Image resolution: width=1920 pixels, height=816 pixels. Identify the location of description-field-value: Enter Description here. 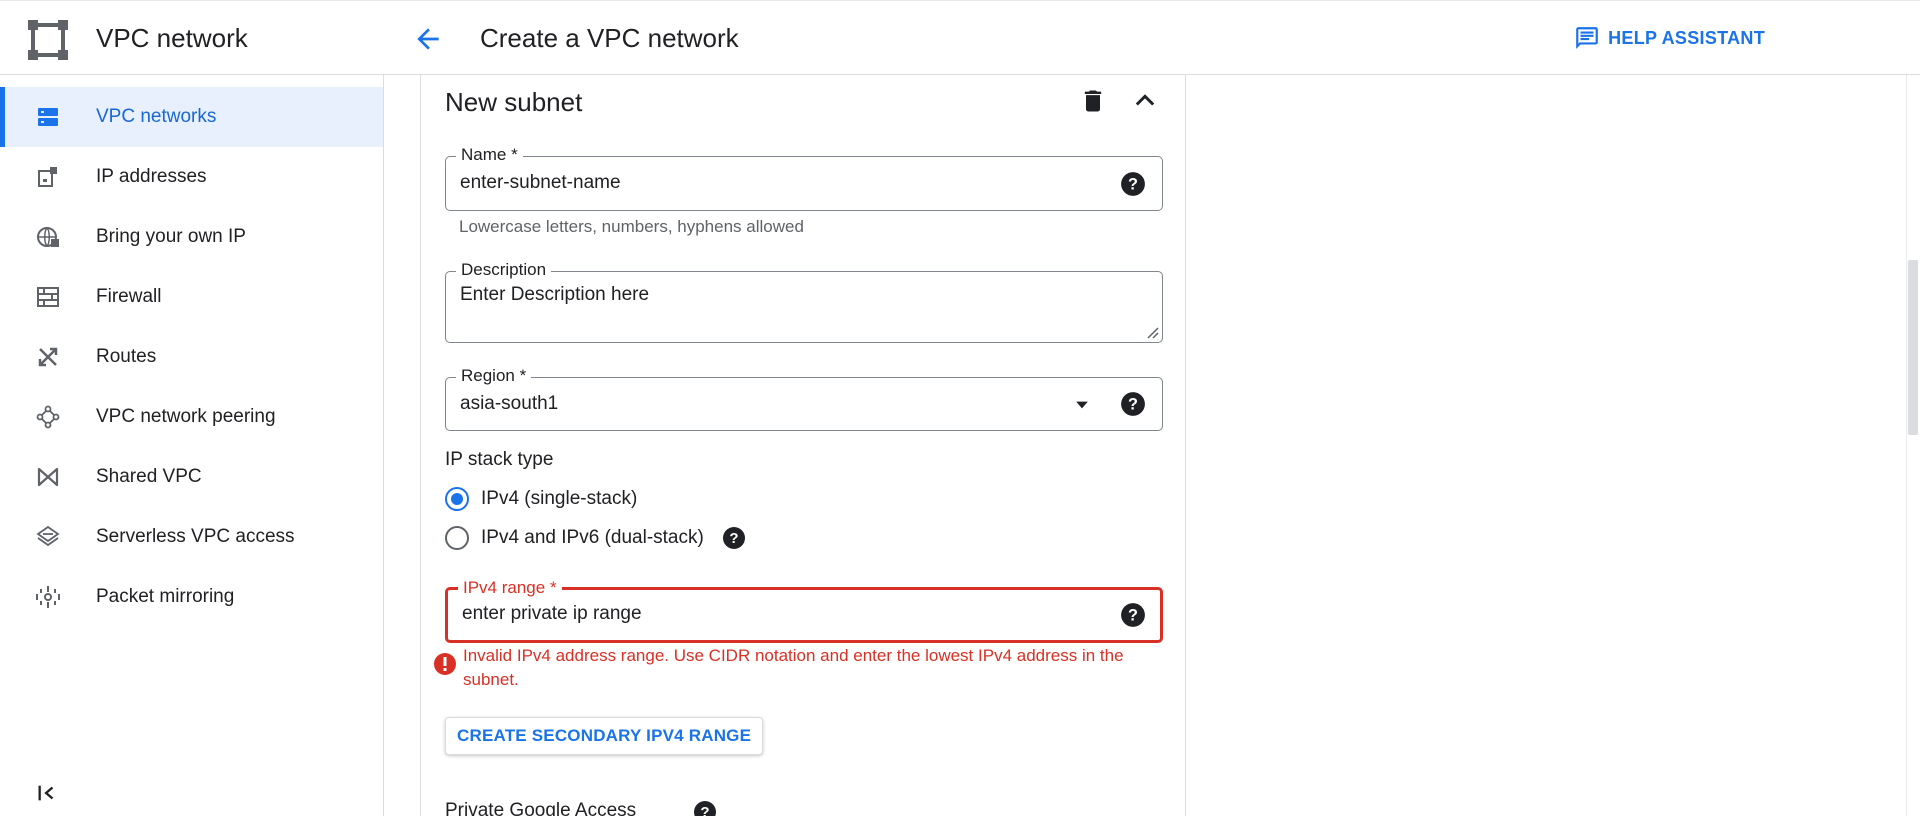
(555, 294).